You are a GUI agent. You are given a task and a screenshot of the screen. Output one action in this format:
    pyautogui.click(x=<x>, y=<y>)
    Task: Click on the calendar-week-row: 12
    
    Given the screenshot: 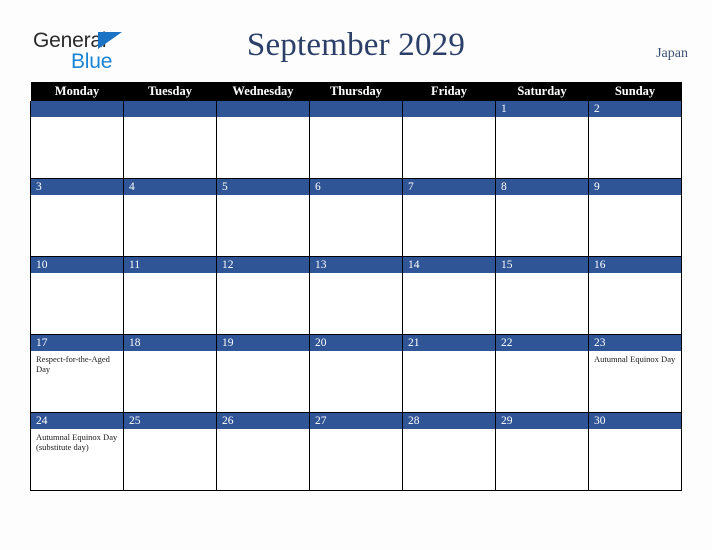 What is the action you would take?
    pyautogui.click(x=356, y=140)
    